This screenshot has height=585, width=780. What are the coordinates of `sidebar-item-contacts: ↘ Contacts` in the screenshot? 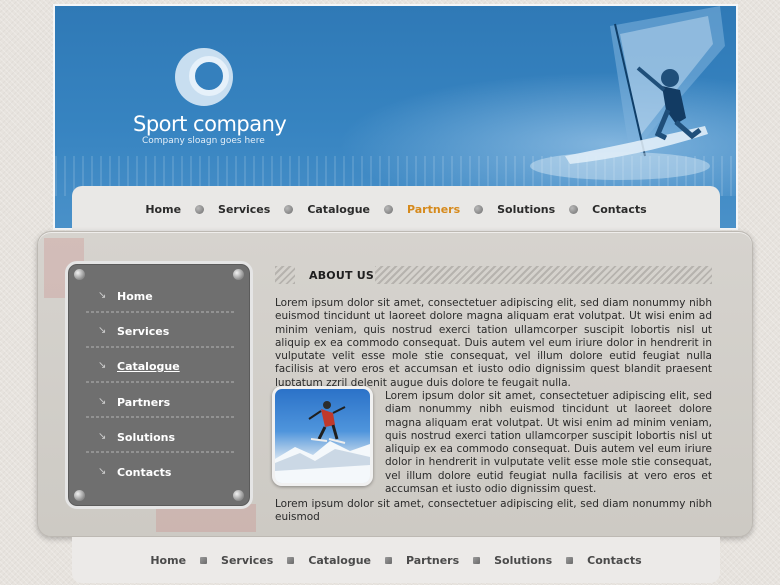 It's located at (134, 472).